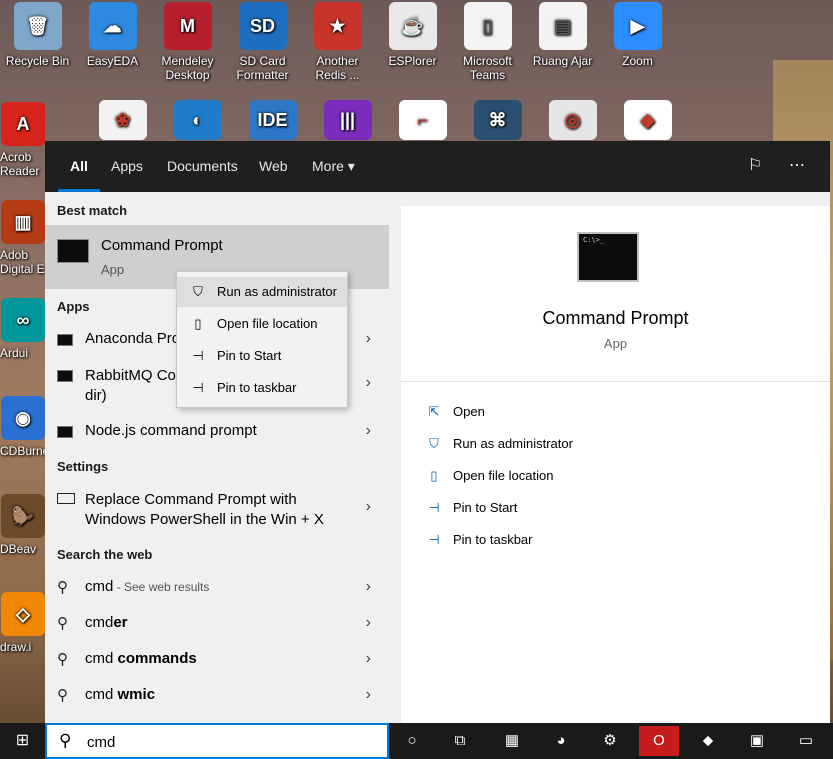  I want to click on pin-icon: ⊣, so click(198, 387).